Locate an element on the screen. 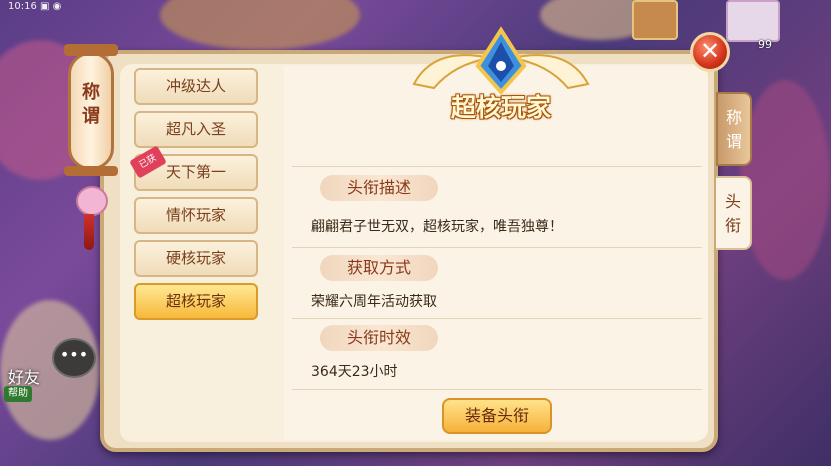 Image resolution: width=831 pixels, height=466 pixels. method-header: 获取方式 is located at coordinates (379, 268).